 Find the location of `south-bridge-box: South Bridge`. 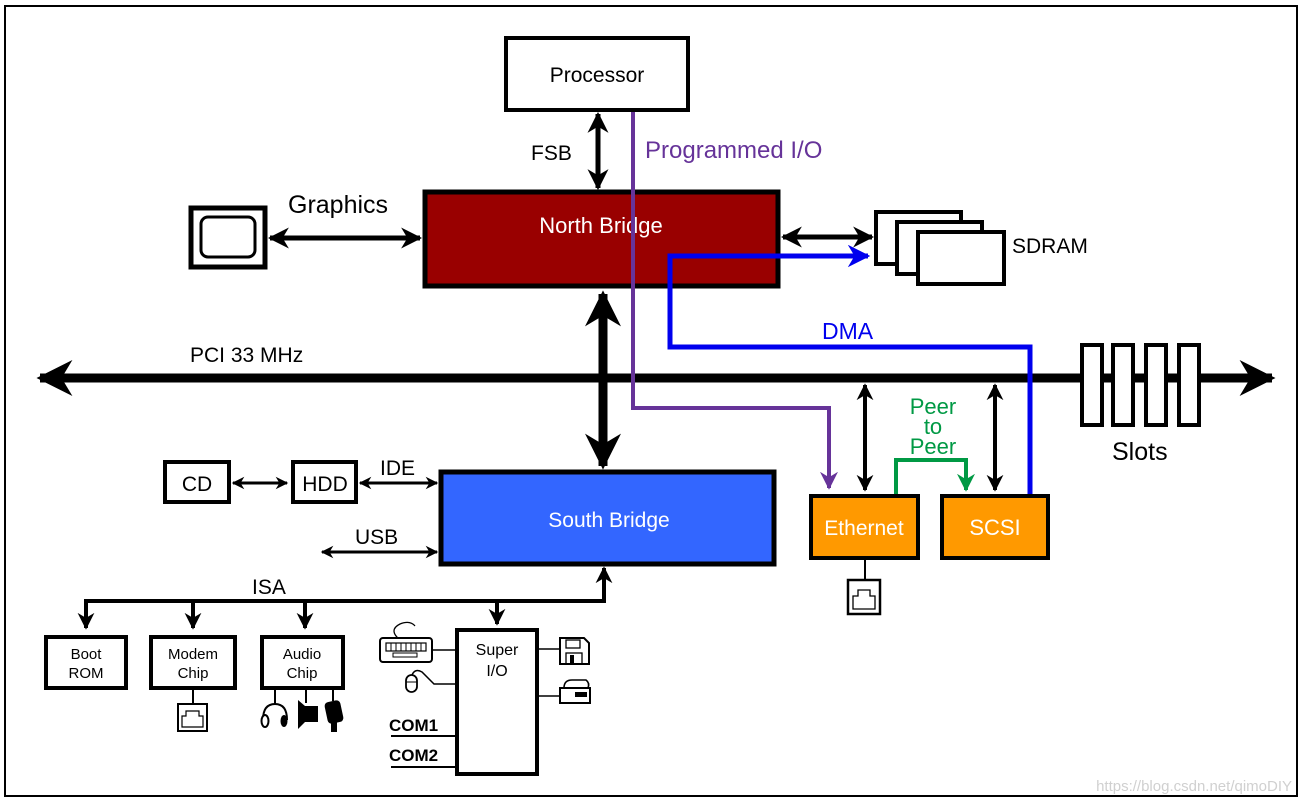

south-bridge-box: South Bridge is located at coordinates (607, 518).